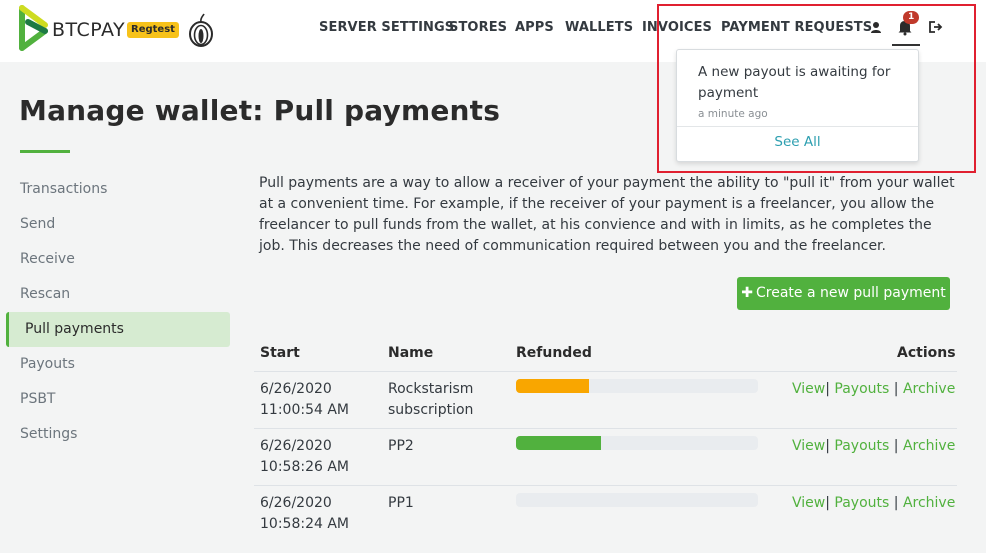 The image size is (986, 553). What do you see at coordinates (63, 189) in the screenshot?
I see `sidebar-item-transactions: Transactions` at bounding box center [63, 189].